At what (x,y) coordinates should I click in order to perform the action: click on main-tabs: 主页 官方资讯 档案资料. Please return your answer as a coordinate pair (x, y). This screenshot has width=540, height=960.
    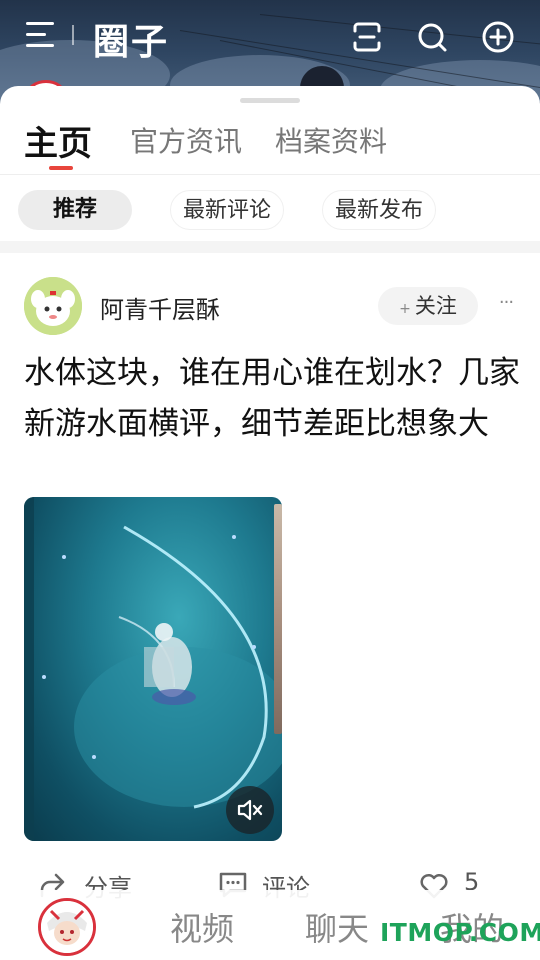
    Looking at the image, I should click on (270, 148).